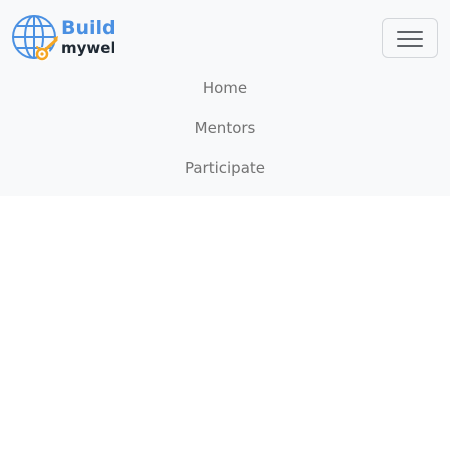 This screenshot has width=450, height=470. I want to click on hamburger-menu-icon, so click(410, 39).